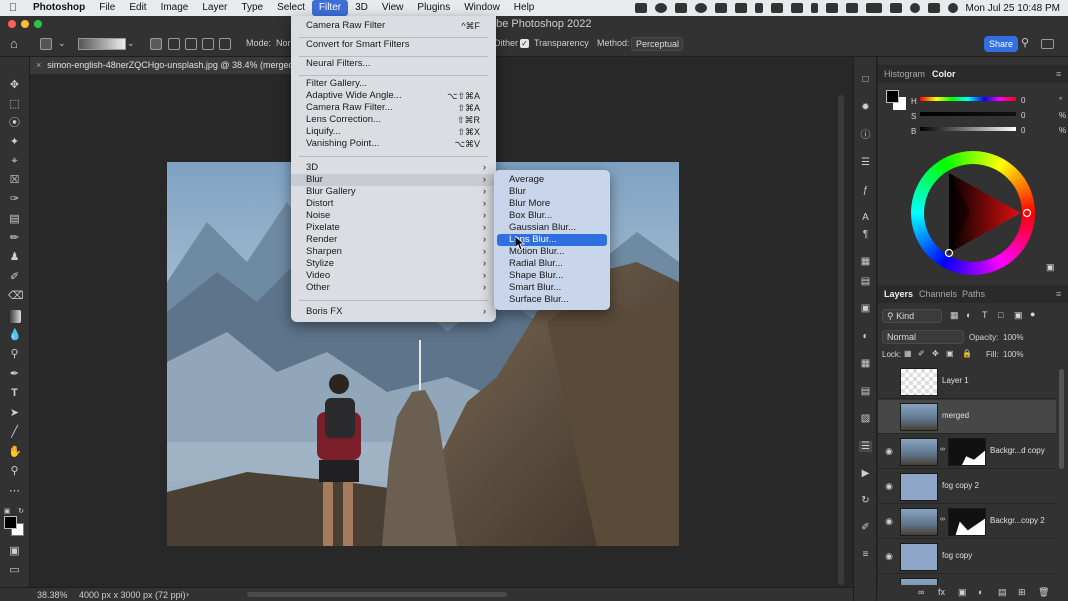  I want to click on menu-item-vanishing-point: Vanishing Point... ⌥⌘V, so click(393, 144).